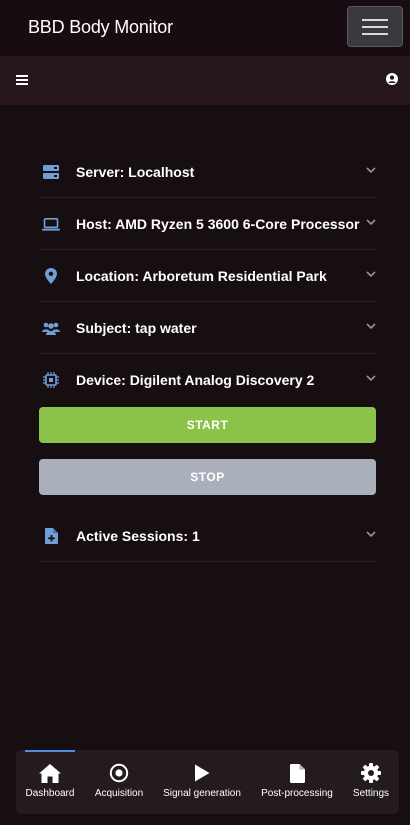  What do you see at coordinates (136, 328) in the screenshot?
I see `list-item-label: Subject: tap water` at bounding box center [136, 328].